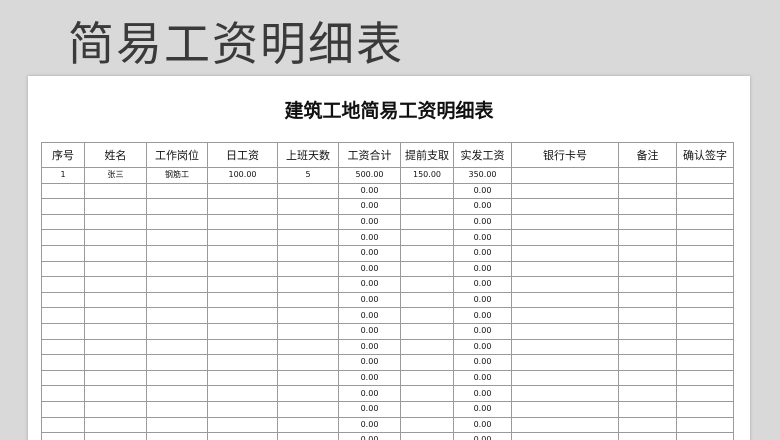 This screenshot has height=440, width=780. I want to click on table-cell: 钢筋工, so click(177, 175).